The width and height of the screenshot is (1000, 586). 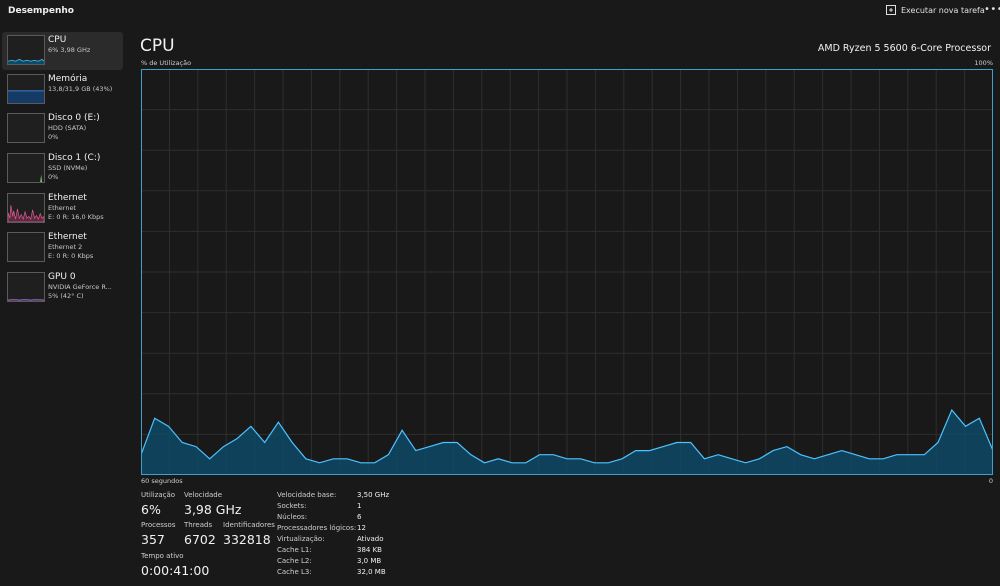 I want to click on sidebar-item-gpu-0: GPU 0 NVIDIA GeForce R... 5% (42° C), so click(x=62, y=288).